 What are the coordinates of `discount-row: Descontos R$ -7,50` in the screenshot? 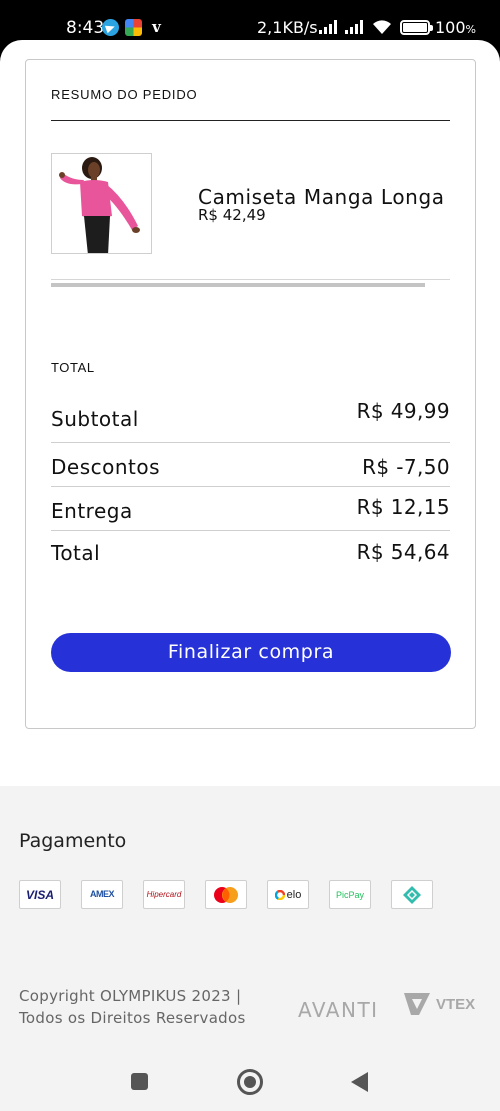 It's located at (250, 465).